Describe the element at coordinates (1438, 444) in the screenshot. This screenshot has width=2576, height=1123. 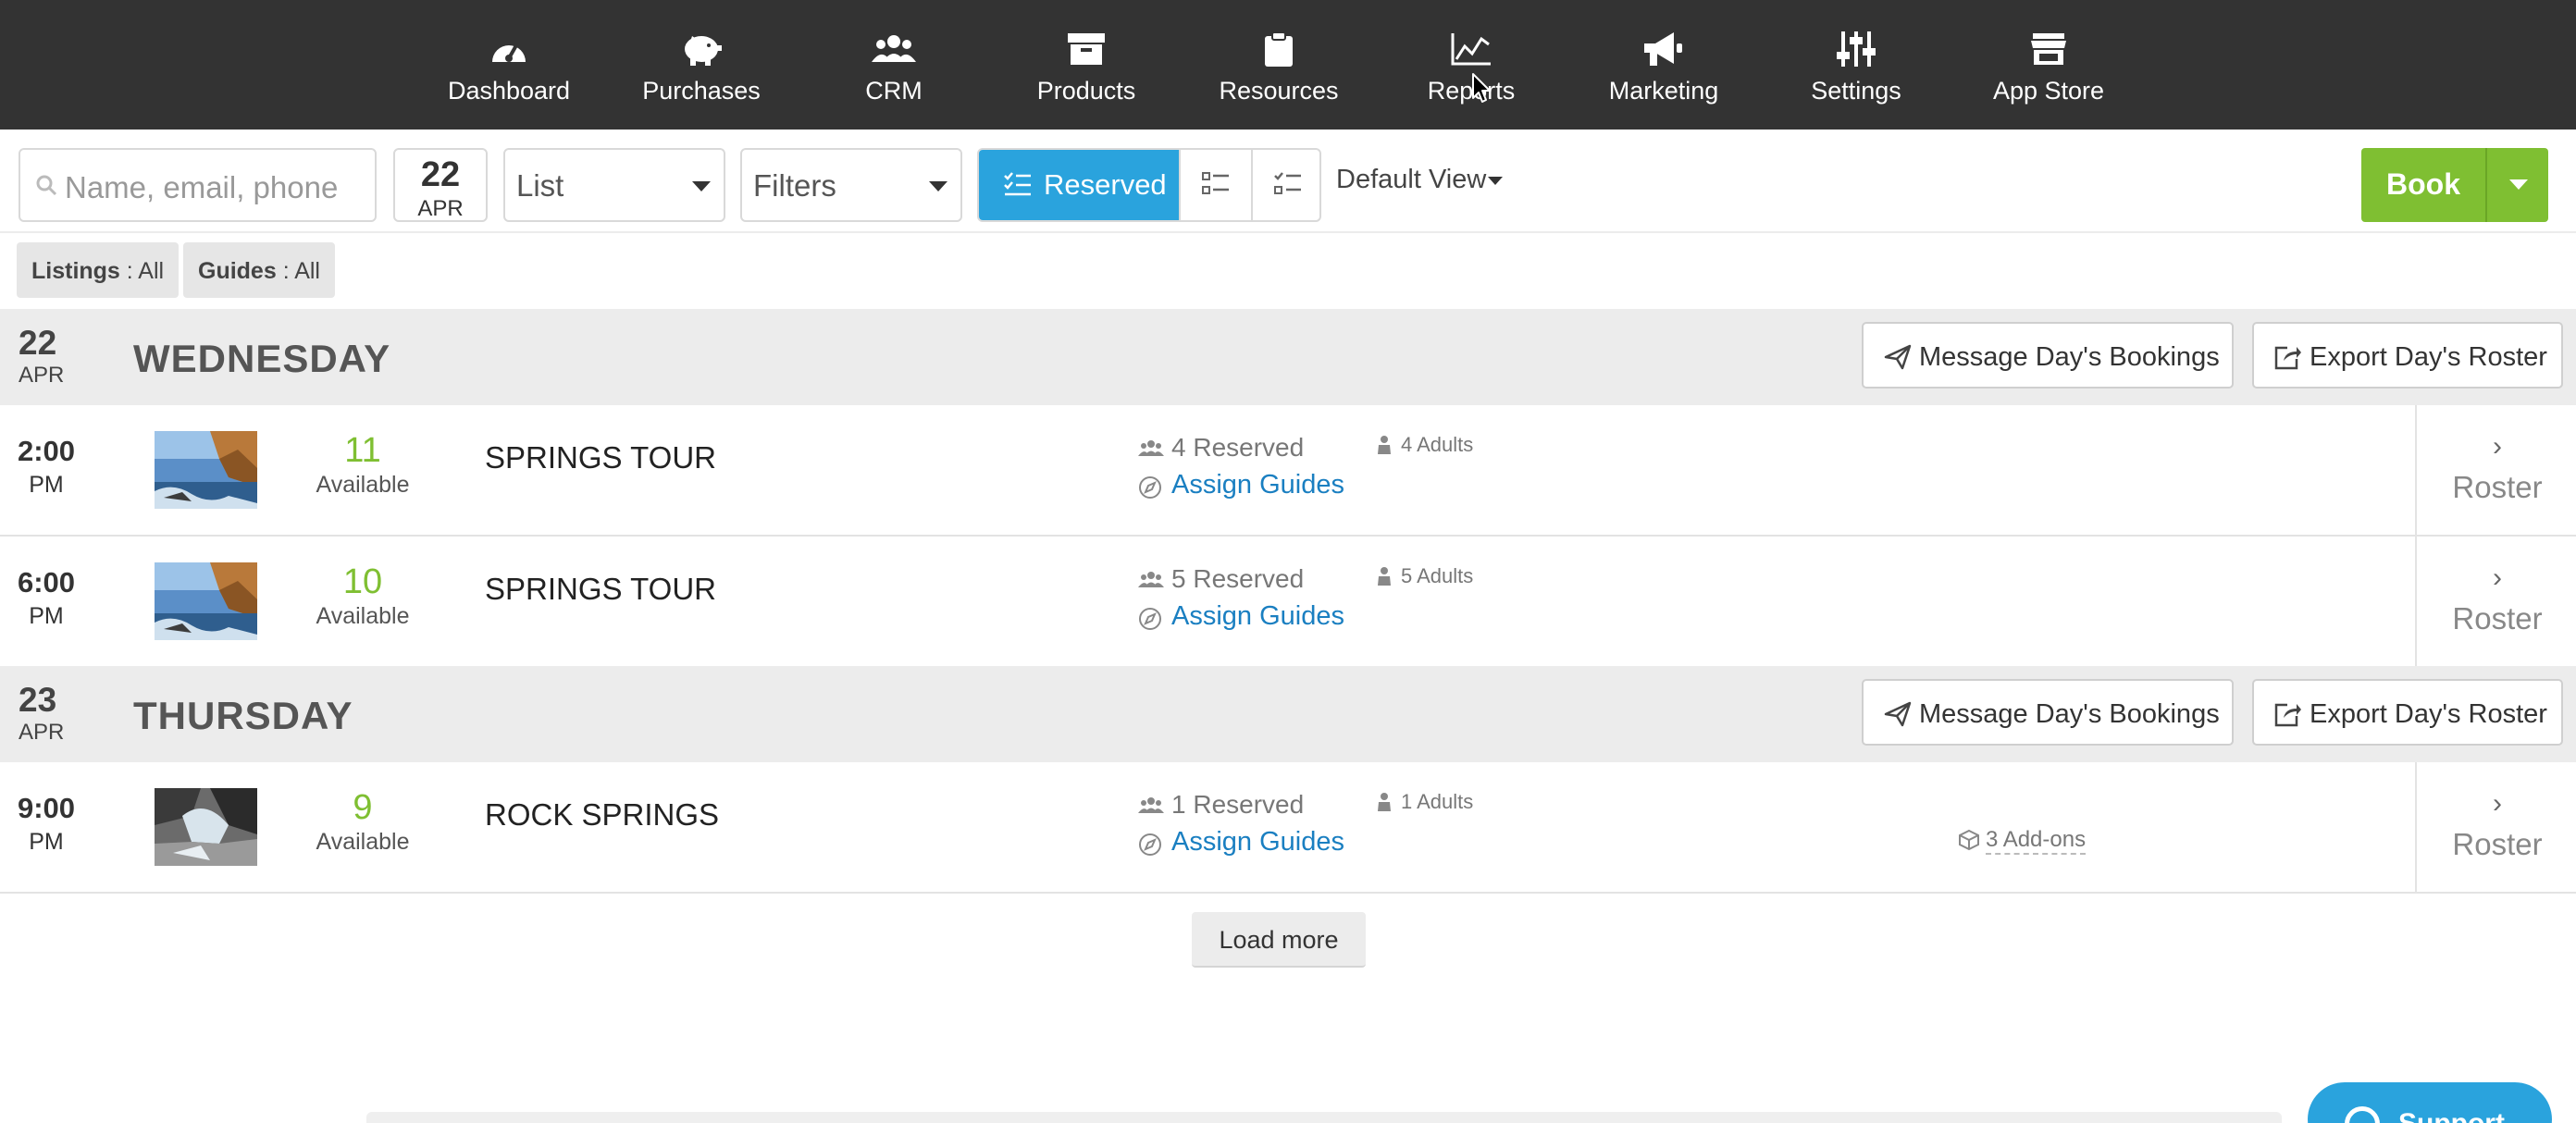
I see `adults-text: 4 Adults` at that location.